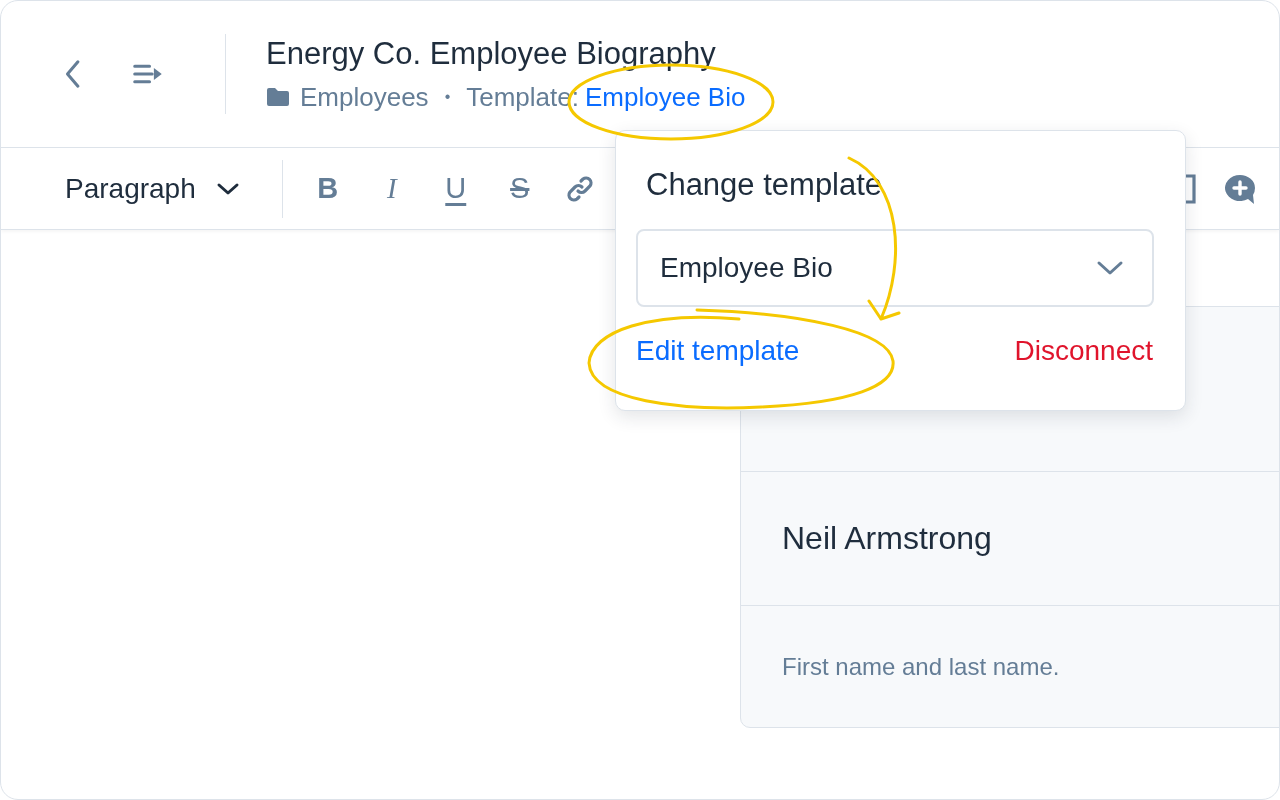 The height and width of the screenshot is (800, 1280). What do you see at coordinates (491, 53) in the screenshot?
I see `document-title: Energy Co. Employee Biography` at bounding box center [491, 53].